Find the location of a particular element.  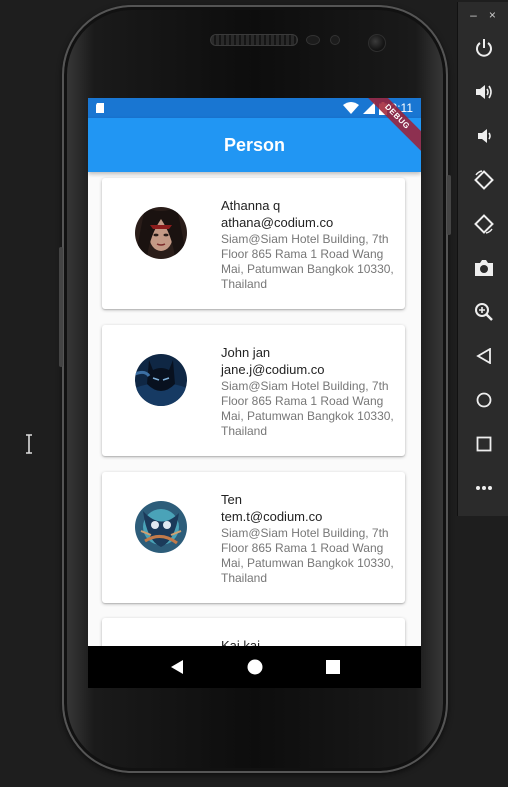

home-button is located at coordinates (484, 400).